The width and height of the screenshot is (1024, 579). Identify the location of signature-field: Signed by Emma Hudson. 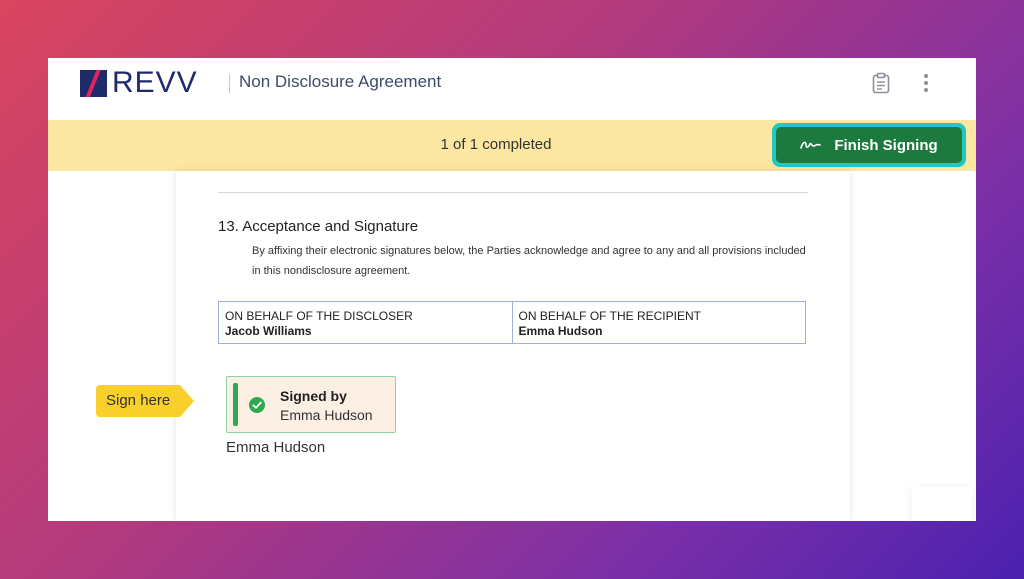
(311, 404).